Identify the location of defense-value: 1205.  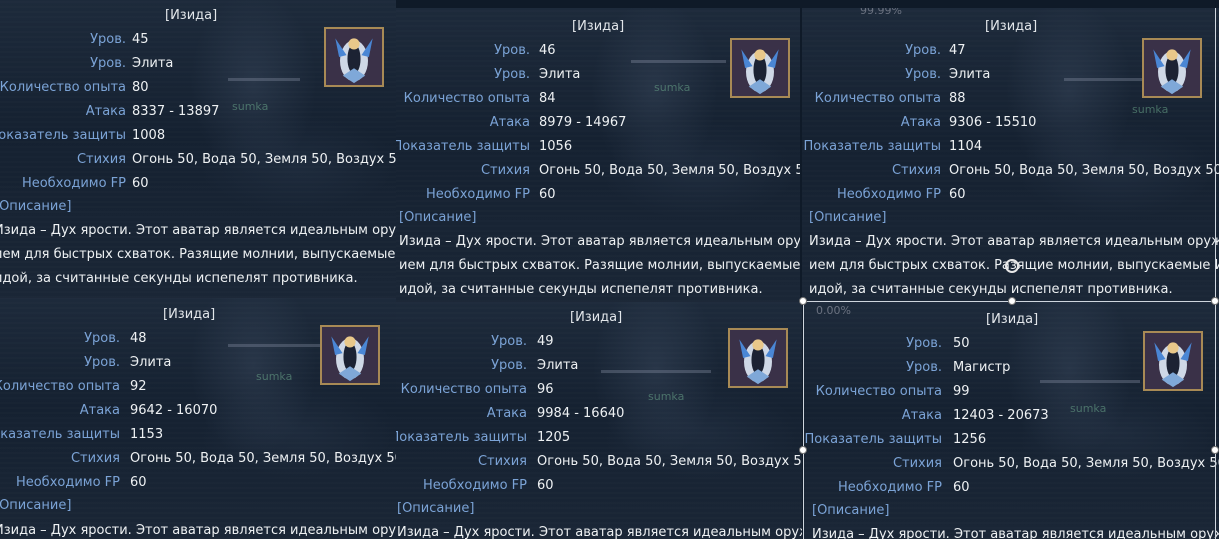
(554, 437).